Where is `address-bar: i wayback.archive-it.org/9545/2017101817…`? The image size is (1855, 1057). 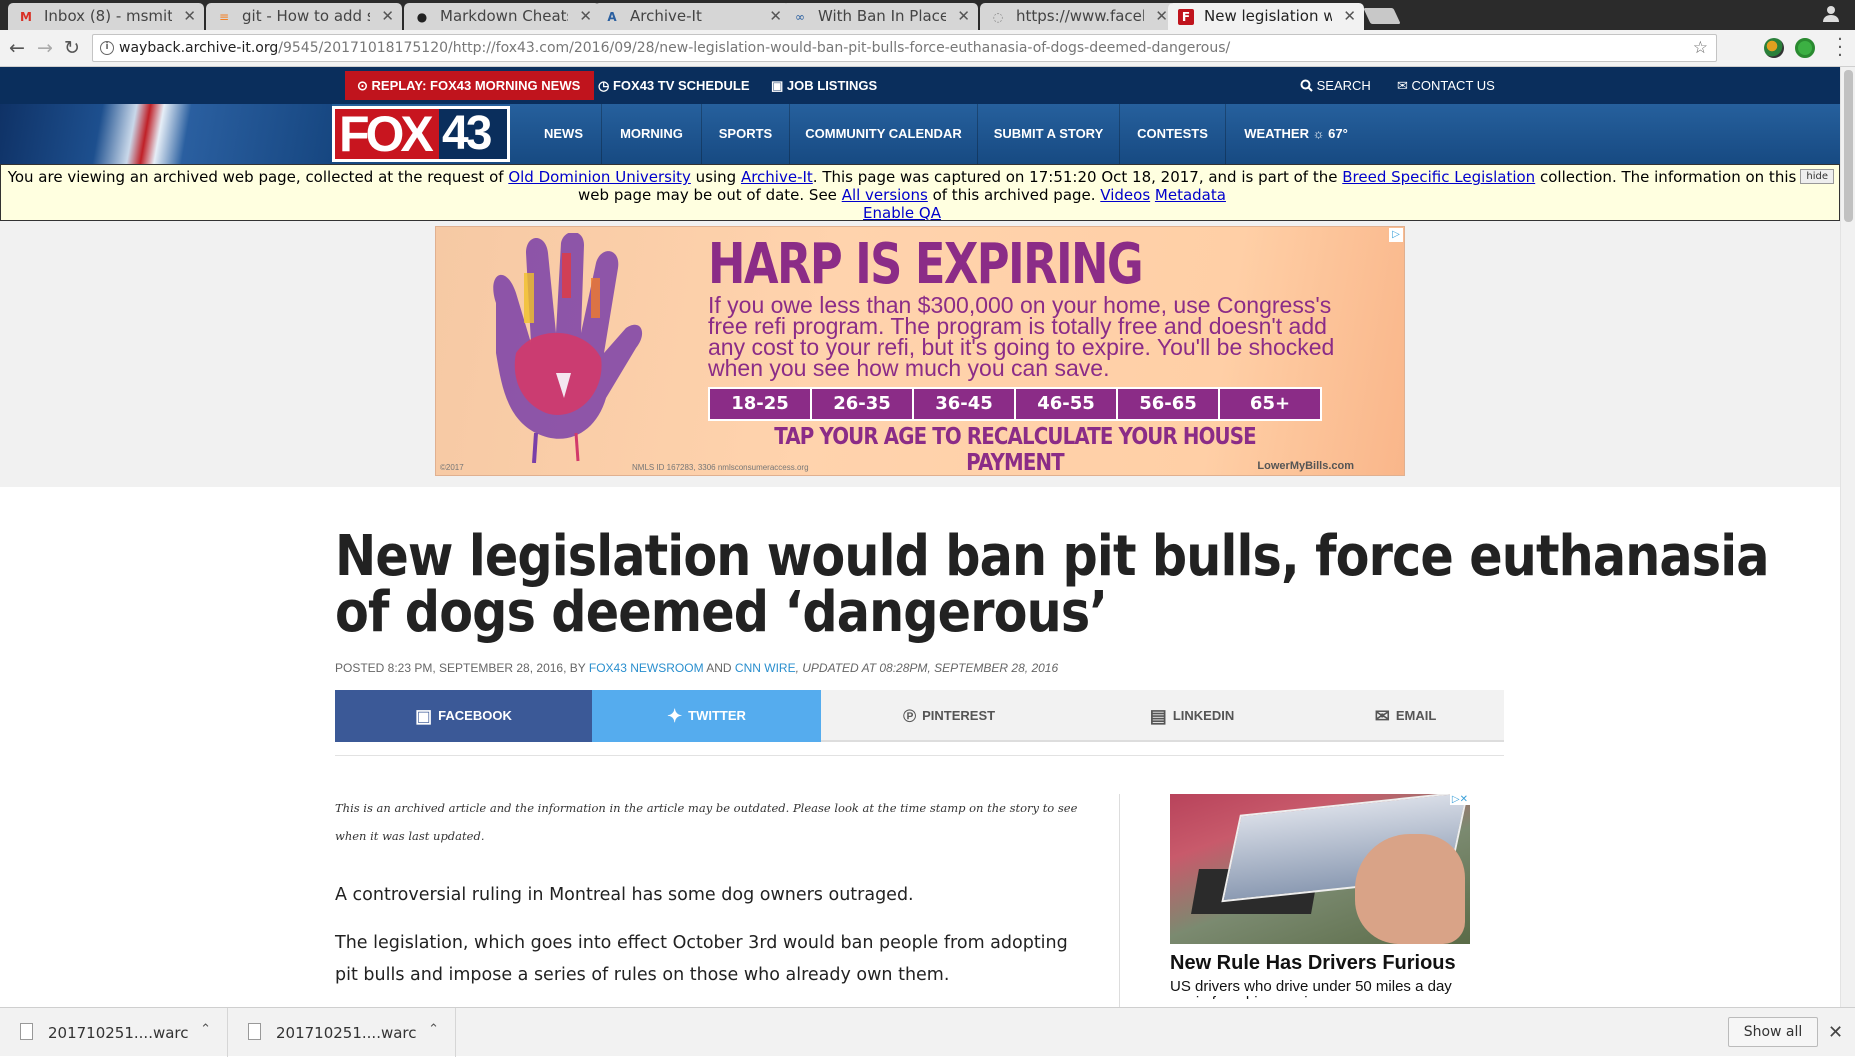 address-bar: i wayback.archive-it.org/9545/2017101817… is located at coordinates (904, 48).